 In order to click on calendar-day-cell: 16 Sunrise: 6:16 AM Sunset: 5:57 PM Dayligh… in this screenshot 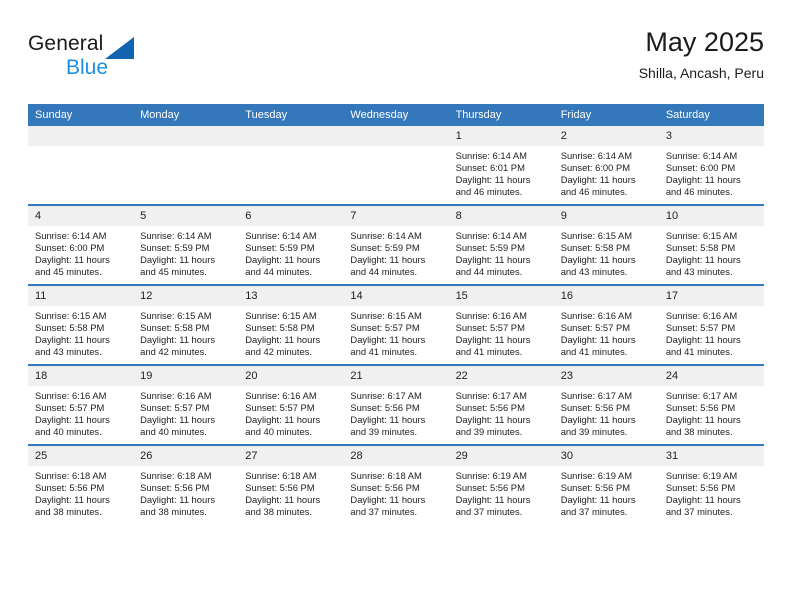, I will do `click(606, 324)`.